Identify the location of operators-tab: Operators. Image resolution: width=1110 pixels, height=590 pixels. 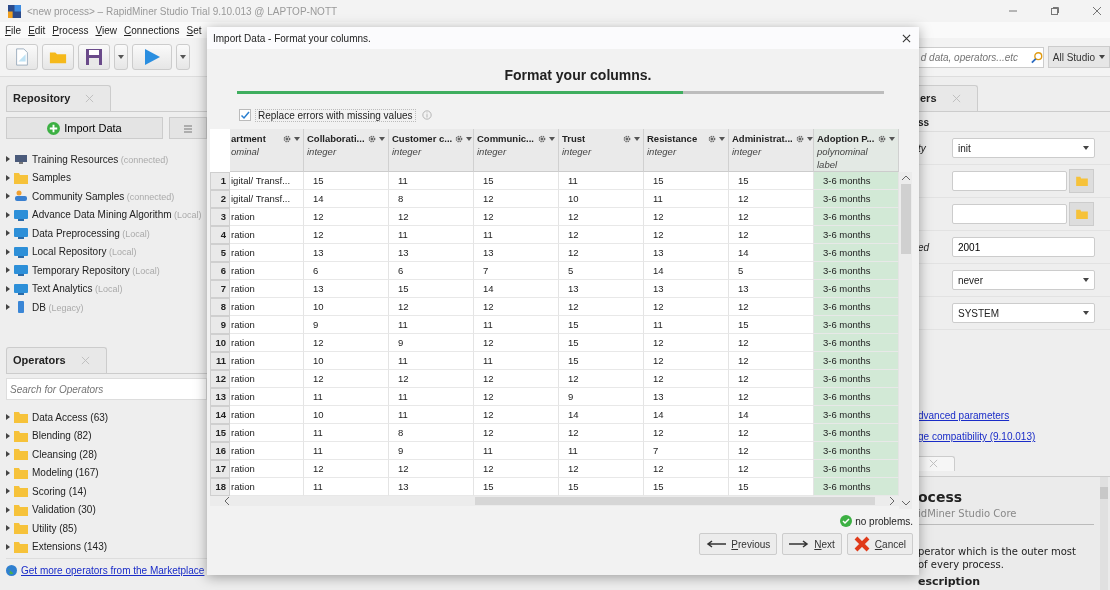
(56, 360).